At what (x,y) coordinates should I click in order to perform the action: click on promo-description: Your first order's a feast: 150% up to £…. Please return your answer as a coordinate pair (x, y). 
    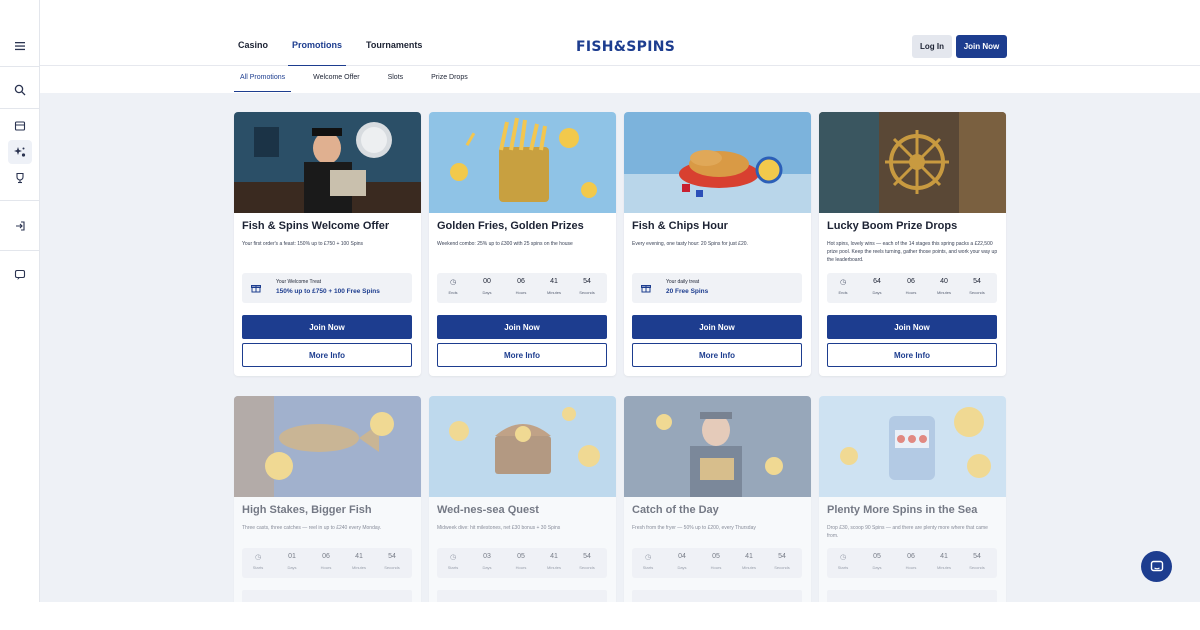
    Looking at the image, I should click on (302, 244).